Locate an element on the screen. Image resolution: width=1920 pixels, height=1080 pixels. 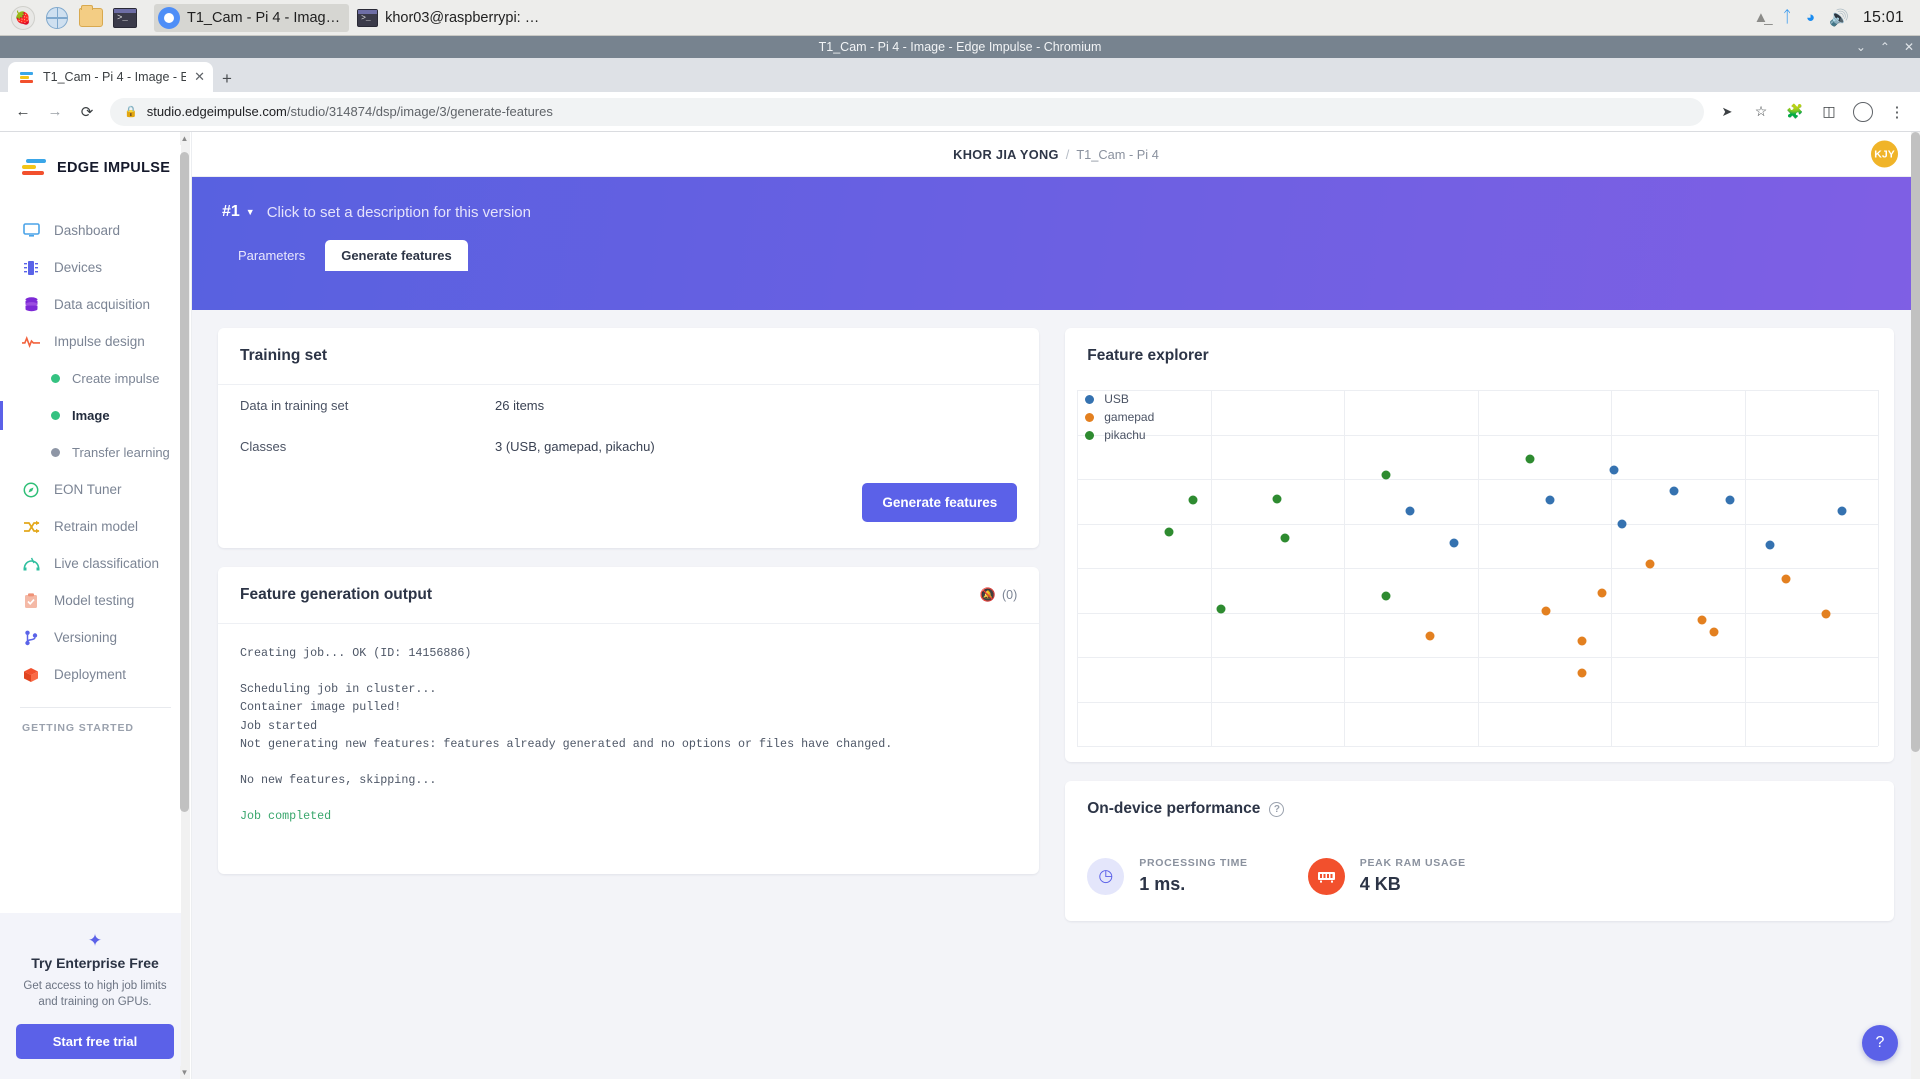
sidebar-item-model-testing: Model testing is located at coordinates (95, 600).